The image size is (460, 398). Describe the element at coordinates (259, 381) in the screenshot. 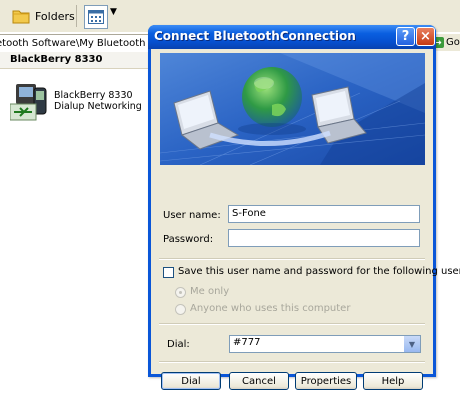

I see `cancel-button: Cancel` at that location.